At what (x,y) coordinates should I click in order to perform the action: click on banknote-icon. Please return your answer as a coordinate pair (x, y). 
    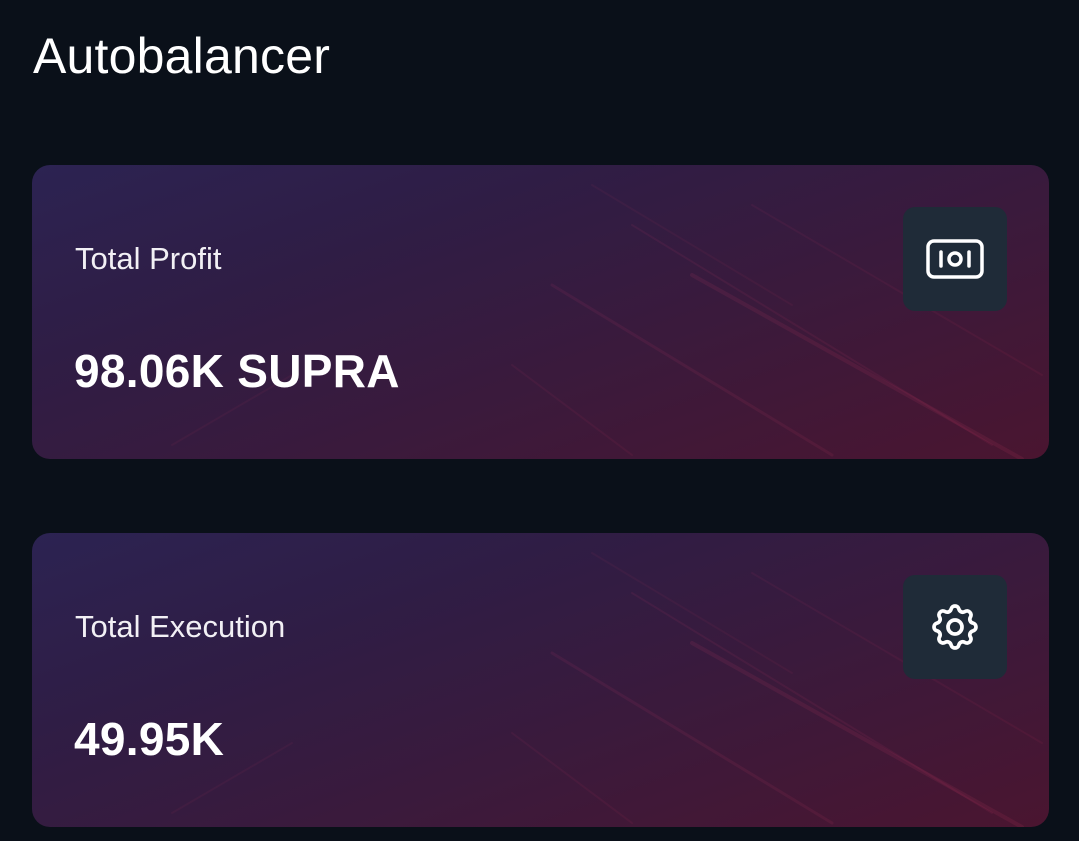
    Looking at the image, I should click on (955, 259).